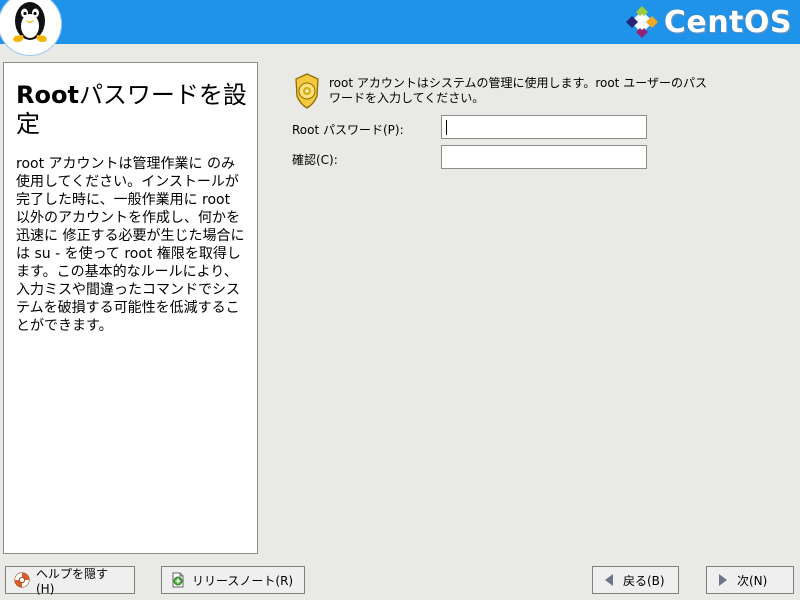 The width and height of the screenshot is (800, 600). What do you see at coordinates (609, 580) in the screenshot?
I see `left-arrow-icon` at bounding box center [609, 580].